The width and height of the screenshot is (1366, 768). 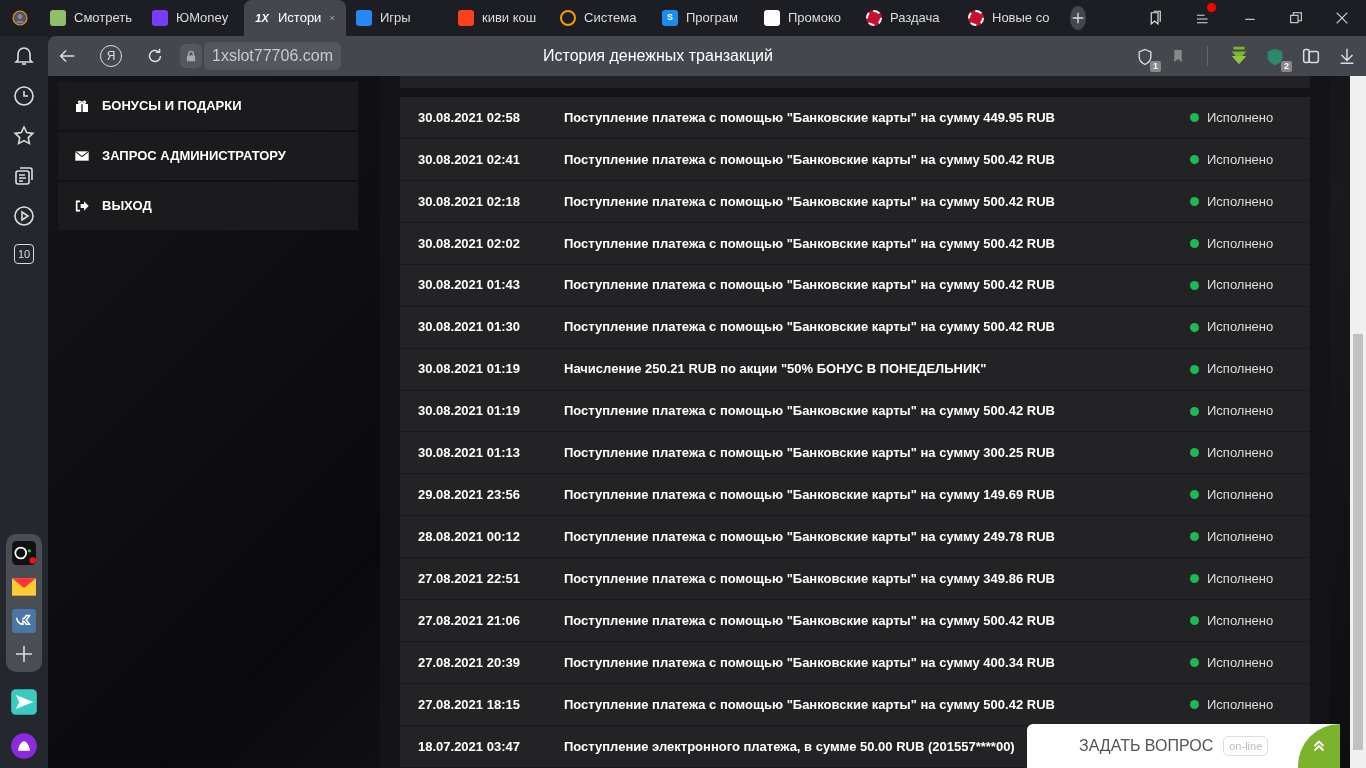 What do you see at coordinates (469, 746) in the screenshot?
I see `date-cell-text: 18.07.2021 03:47` at bounding box center [469, 746].